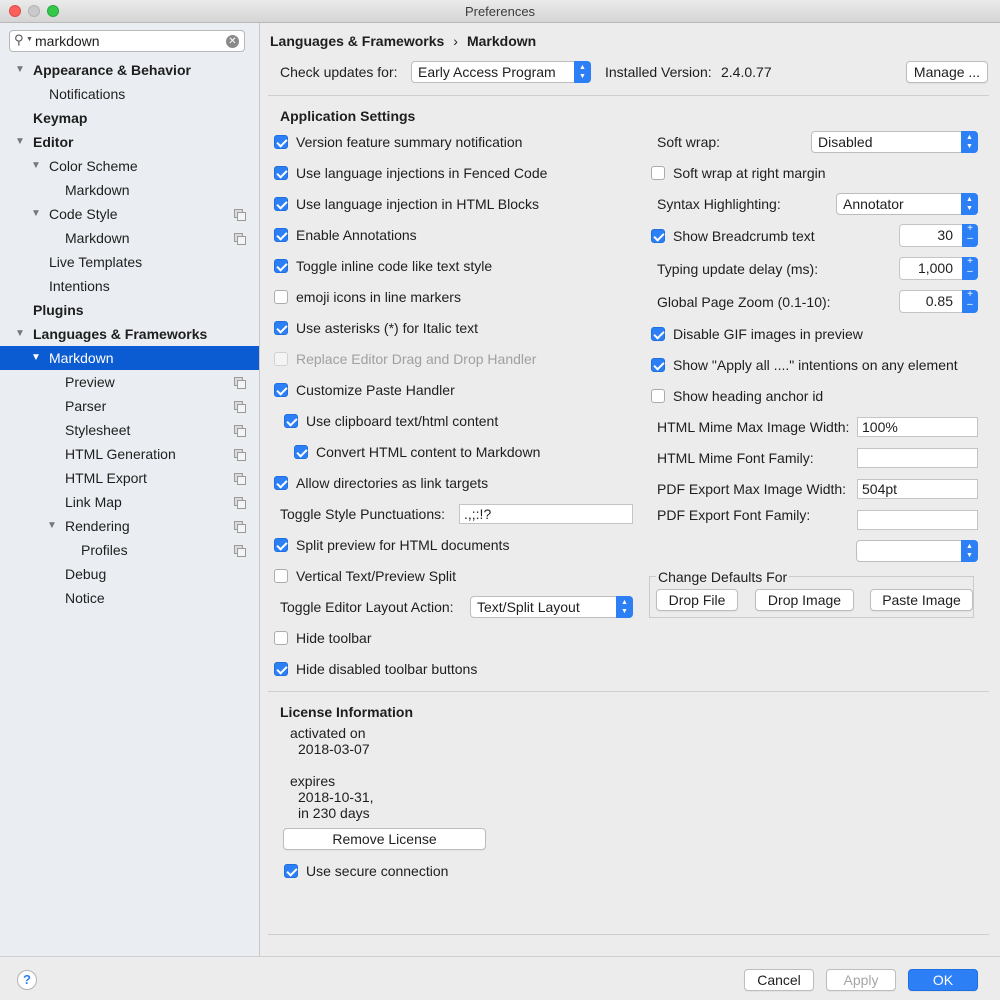 This screenshot has width=1000, height=1000. Describe the element at coordinates (281, 328) in the screenshot. I see `asterisks-italic-checkbox` at that location.